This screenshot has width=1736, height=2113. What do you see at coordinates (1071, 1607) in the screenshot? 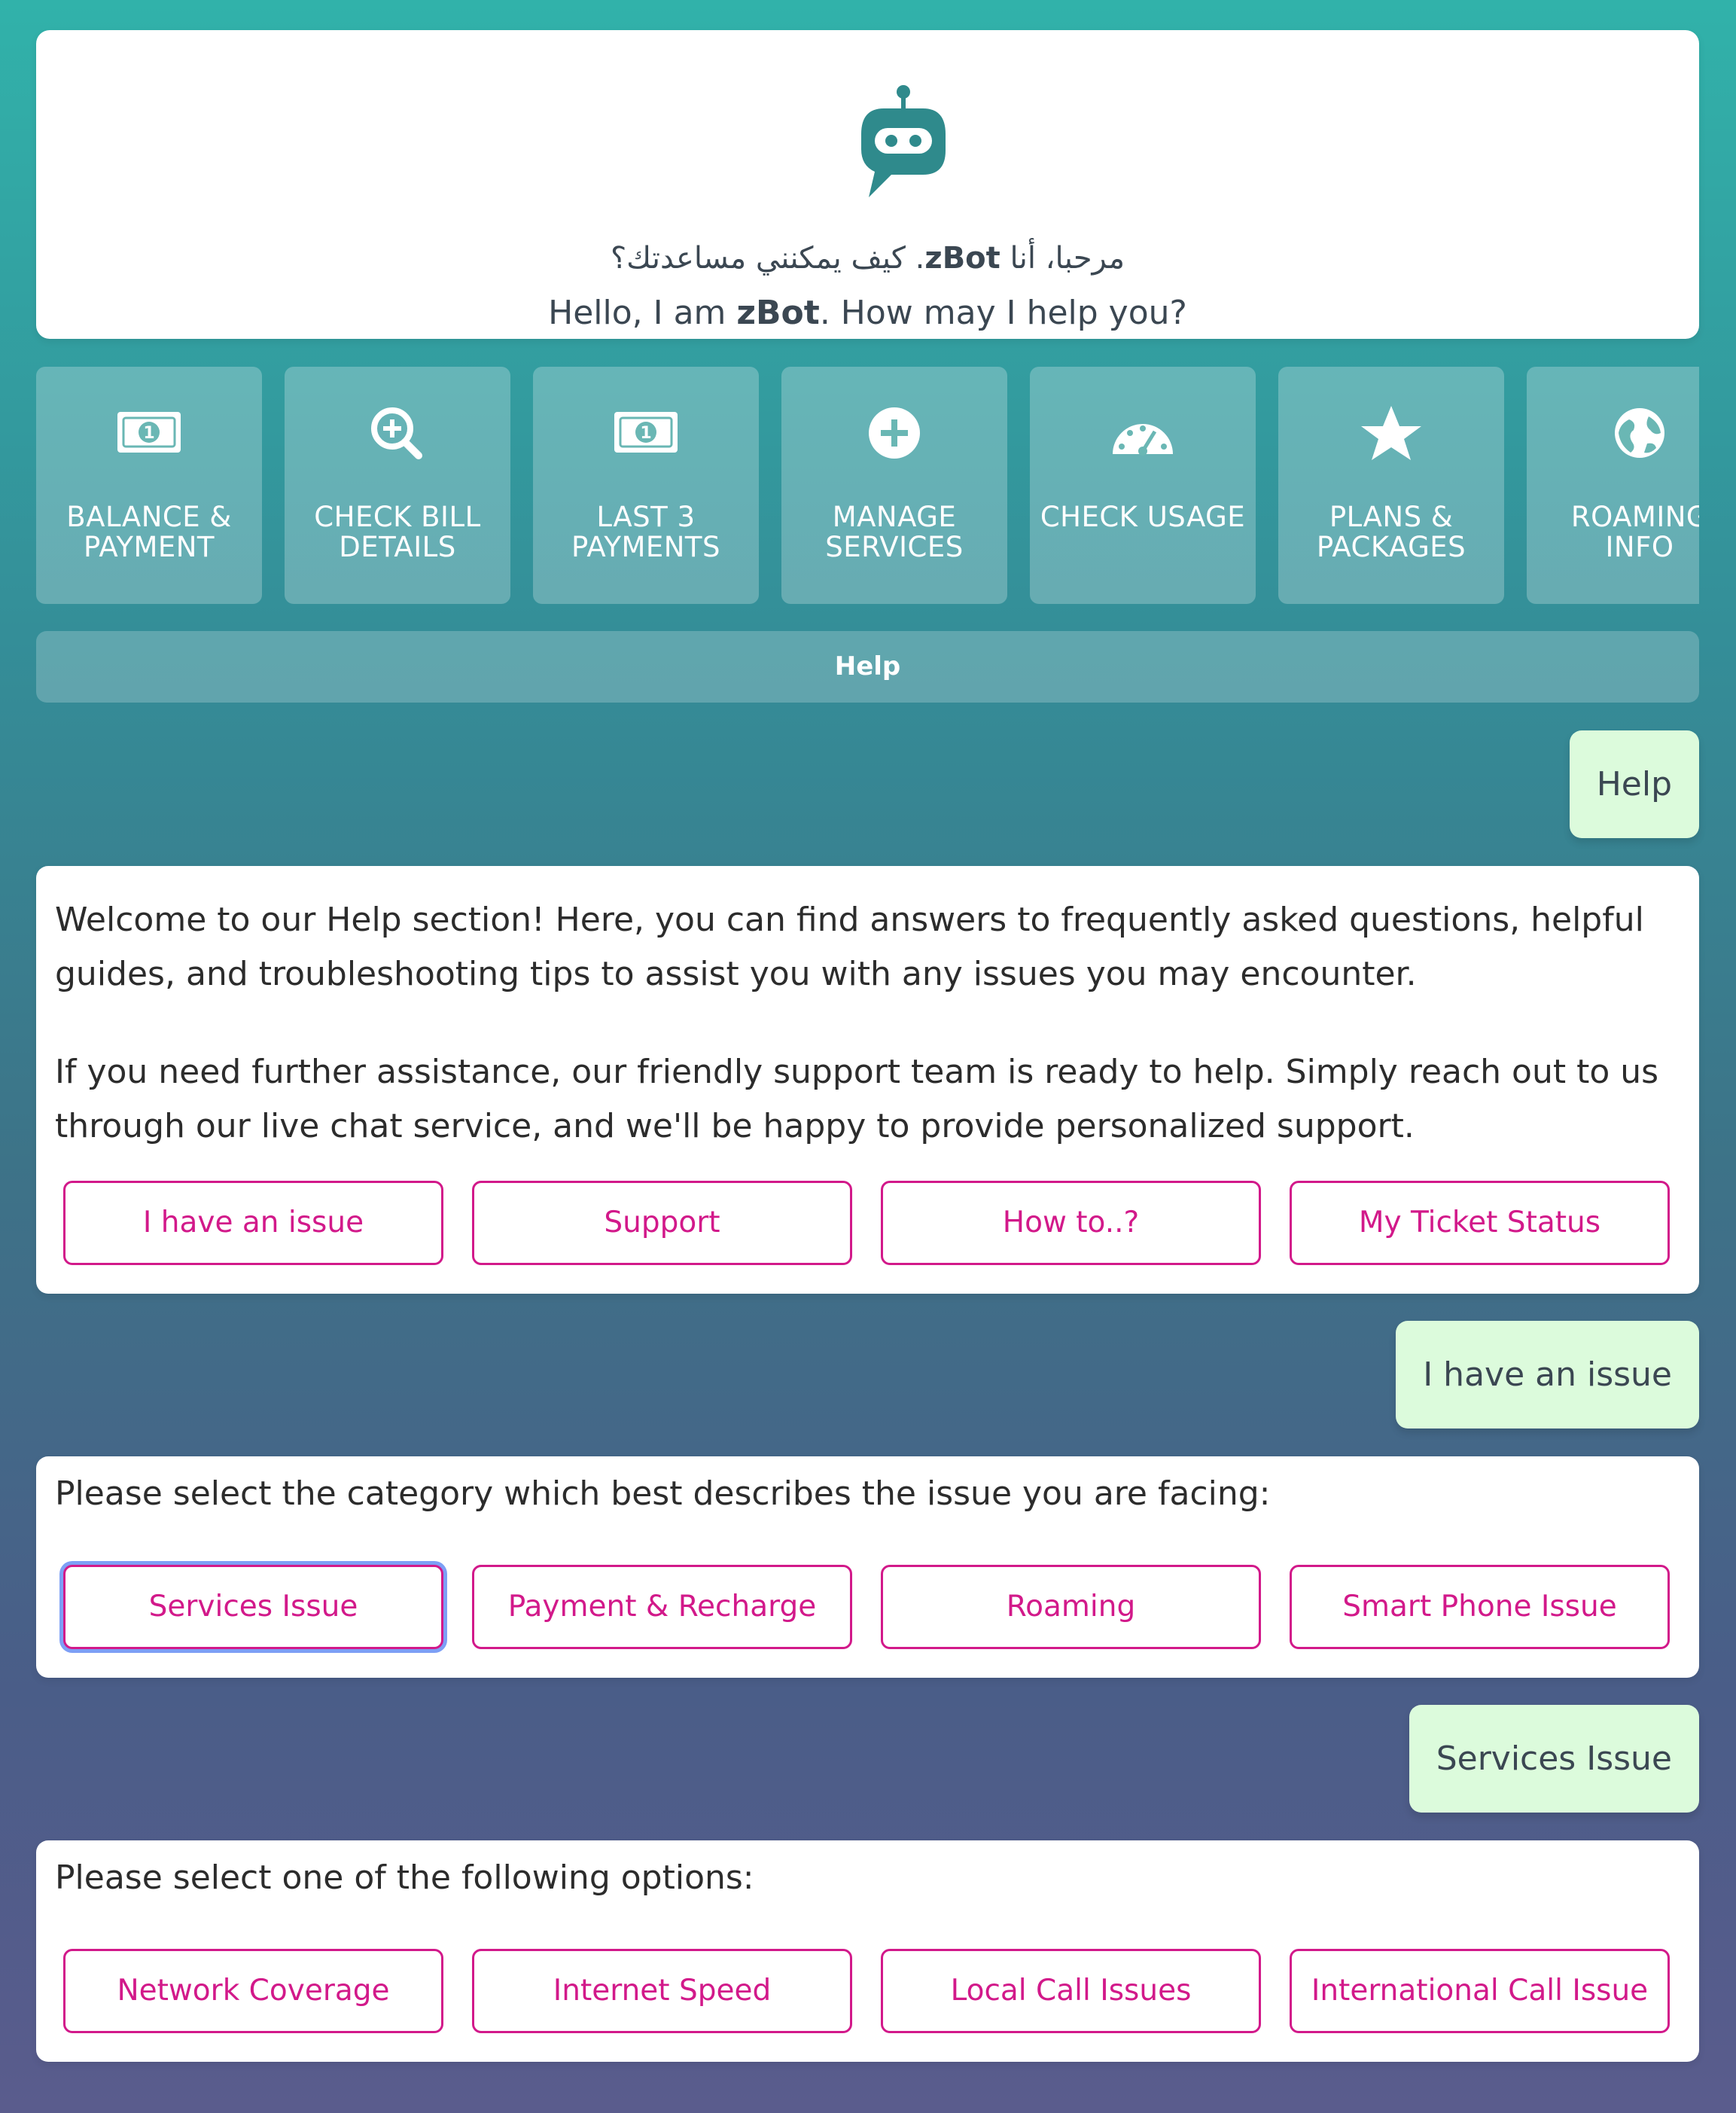
I see `option-roaming: Roaming` at bounding box center [1071, 1607].